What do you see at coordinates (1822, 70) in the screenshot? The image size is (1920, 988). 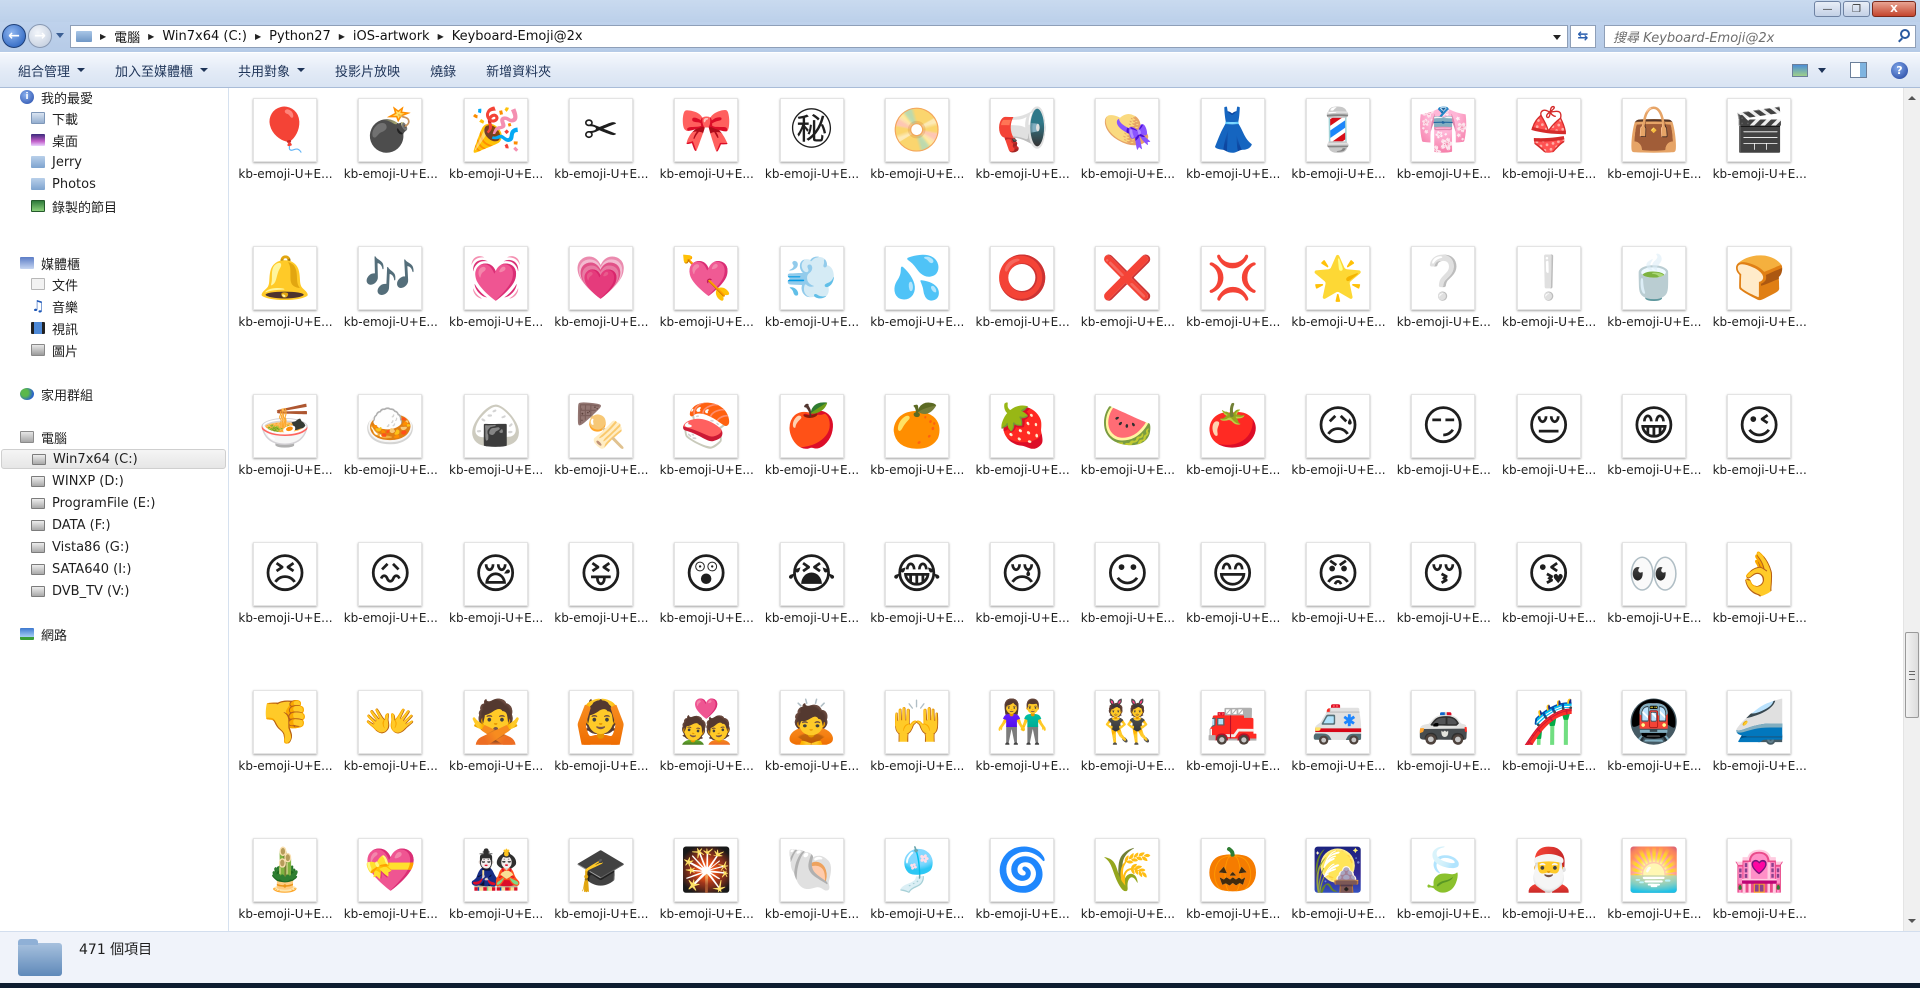 I see `view-options-dropdown` at bounding box center [1822, 70].